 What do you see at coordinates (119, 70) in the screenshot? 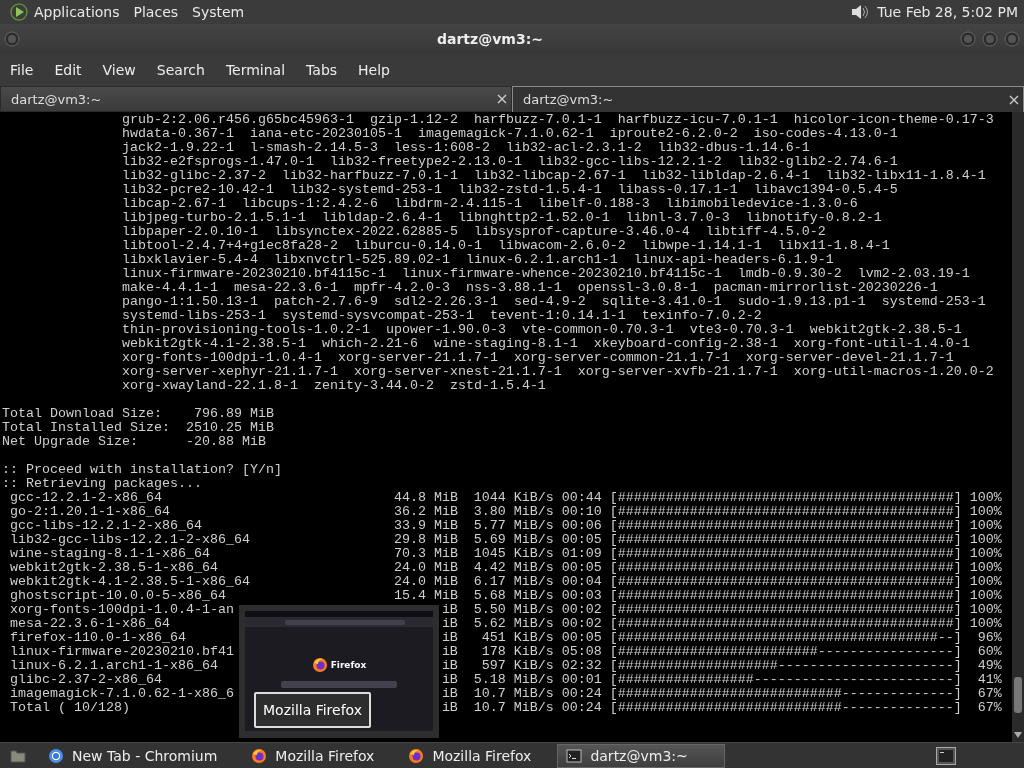
I see `menu-item: View` at bounding box center [119, 70].